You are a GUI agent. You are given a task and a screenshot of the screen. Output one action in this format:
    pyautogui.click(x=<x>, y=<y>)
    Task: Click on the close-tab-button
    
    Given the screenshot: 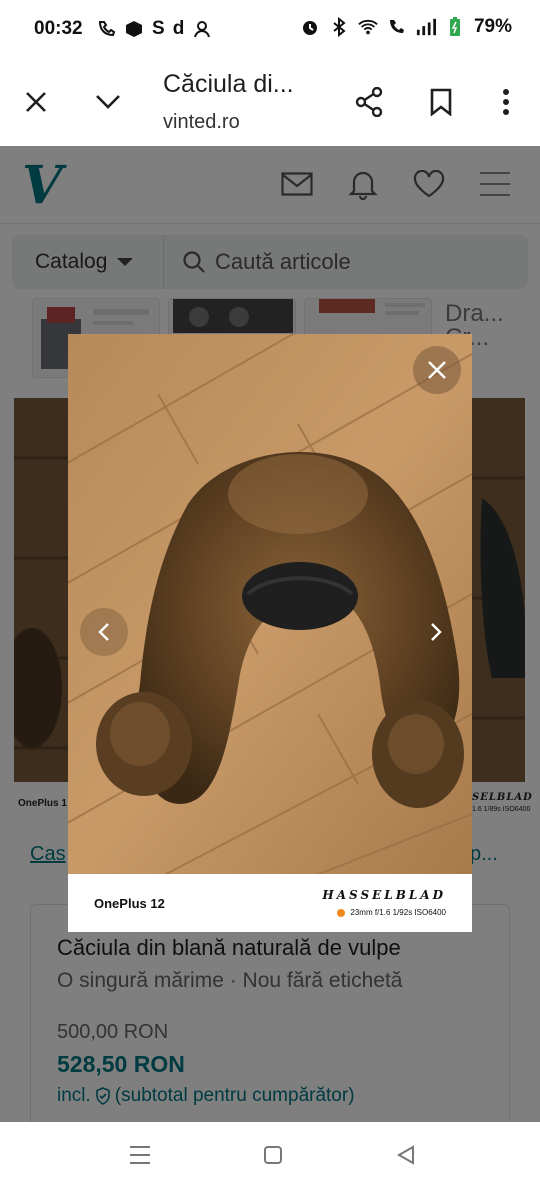 What is the action you would take?
    pyautogui.click(x=36, y=102)
    